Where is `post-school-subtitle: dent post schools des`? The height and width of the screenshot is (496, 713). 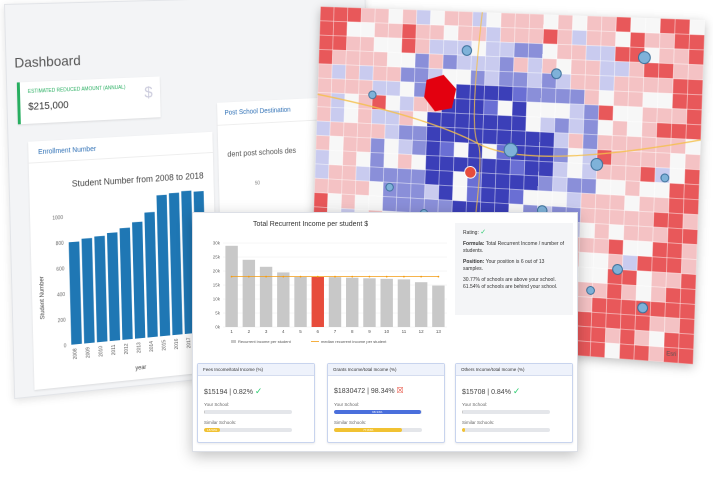 post-school-subtitle: dent post schools des is located at coordinates (262, 152).